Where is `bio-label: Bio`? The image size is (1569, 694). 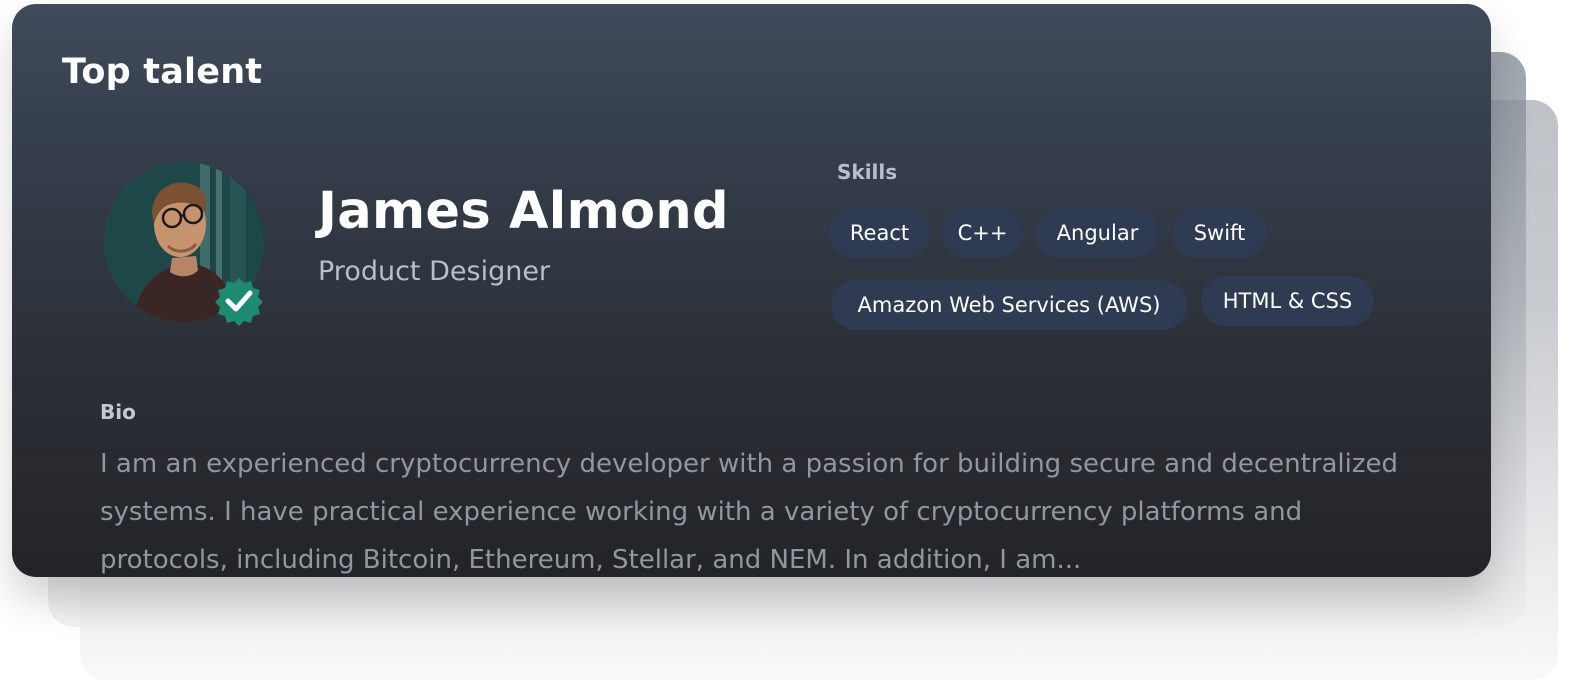 bio-label: Bio is located at coordinates (118, 412).